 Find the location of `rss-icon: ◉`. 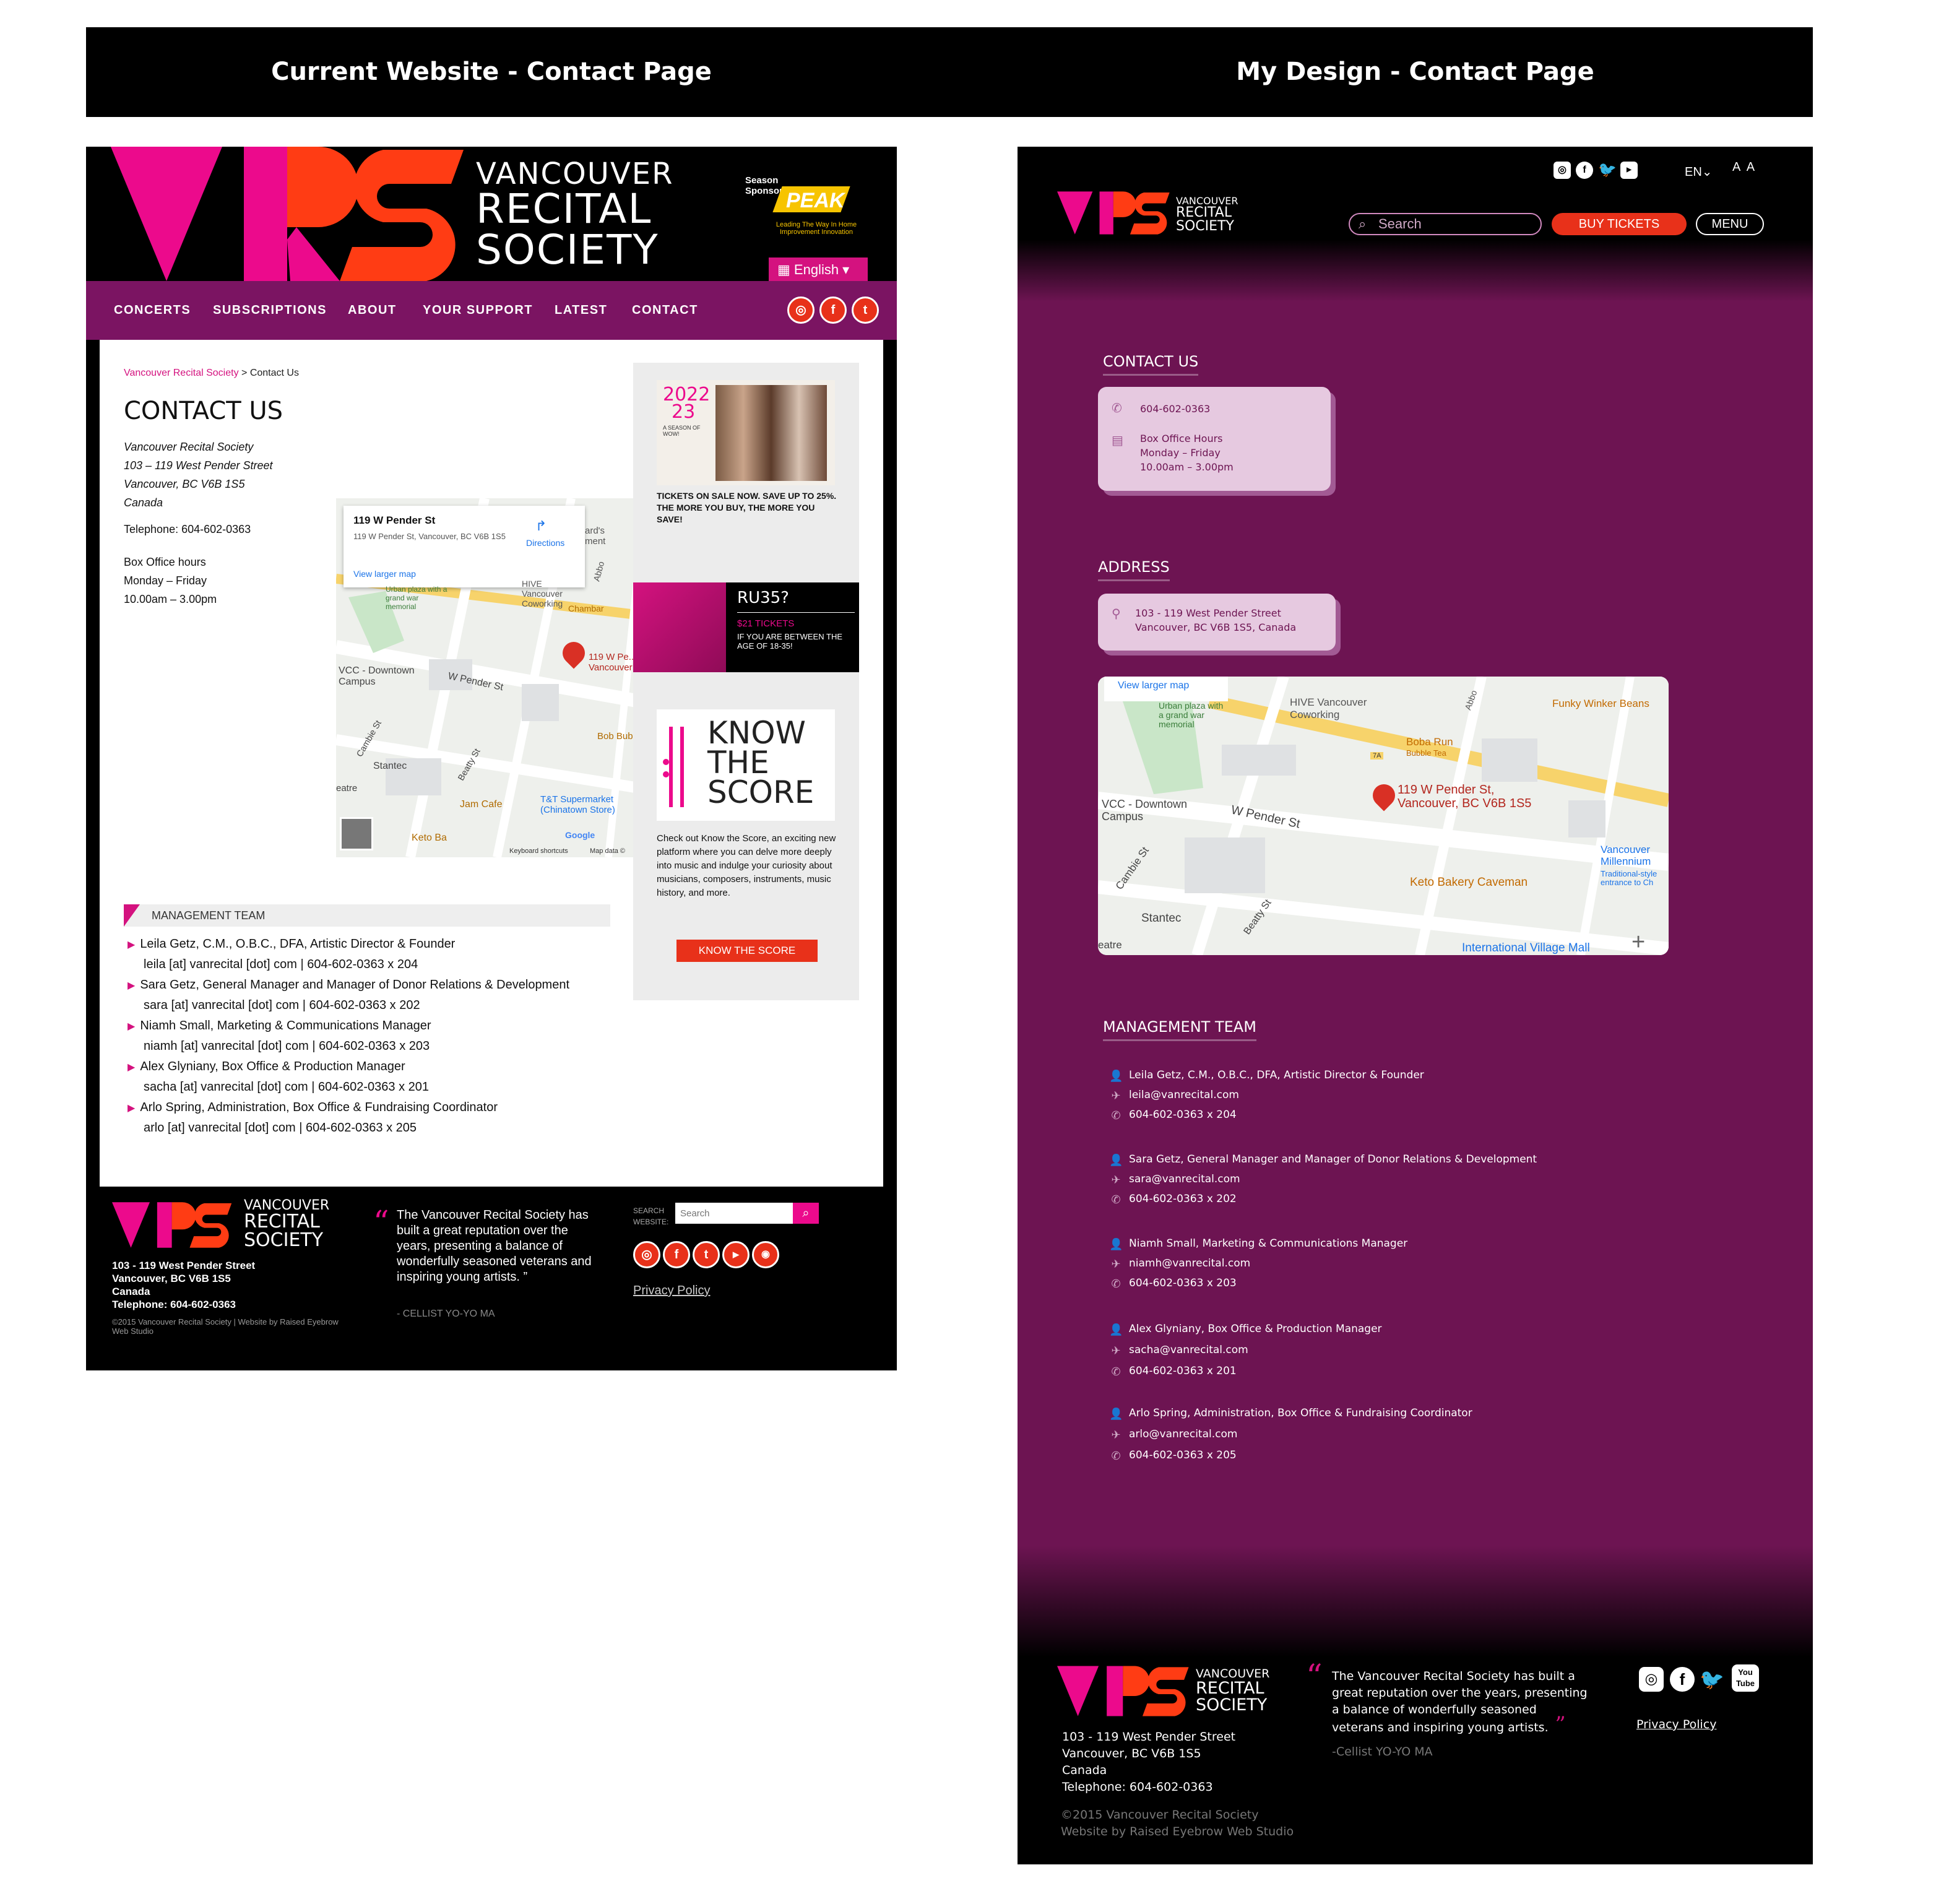

rss-icon: ◉ is located at coordinates (765, 1254).